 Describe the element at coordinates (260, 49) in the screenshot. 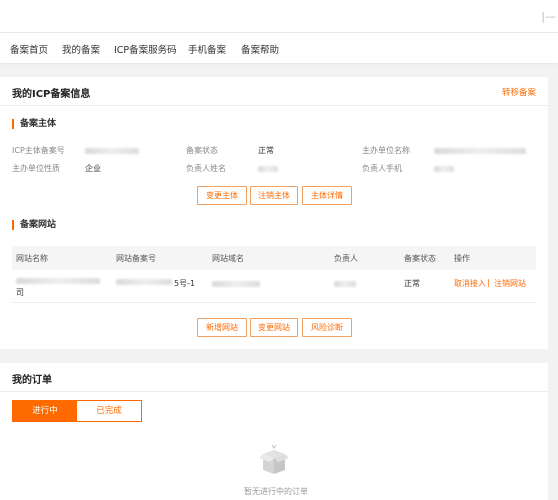

I see `nav-item-help: 备案帮助` at that location.